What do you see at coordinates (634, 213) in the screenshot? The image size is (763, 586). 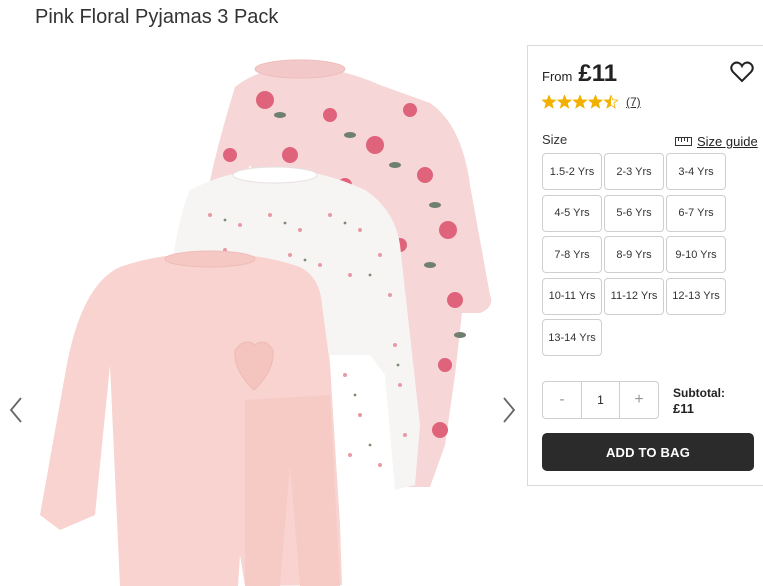 I see `size-option: 5-6 Yrs` at bounding box center [634, 213].